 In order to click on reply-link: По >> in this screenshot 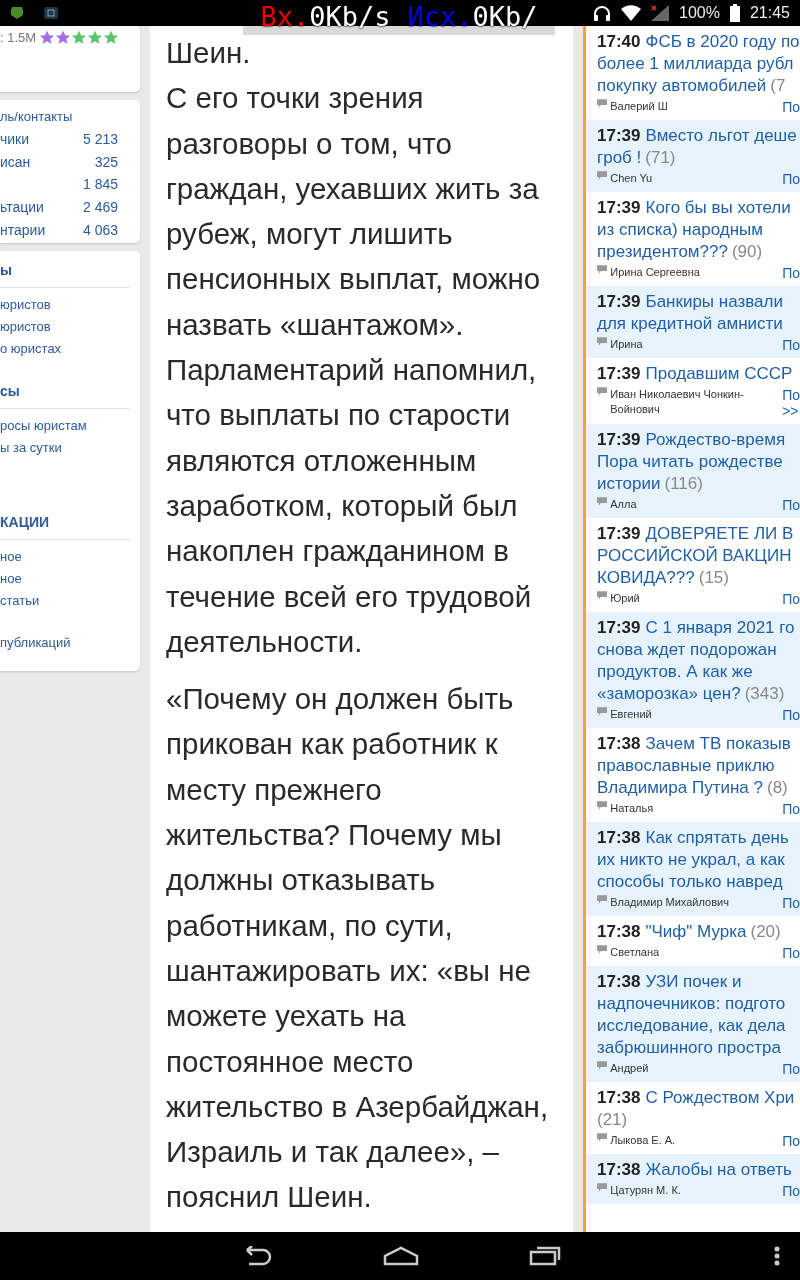, I will do `click(791, 403)`.